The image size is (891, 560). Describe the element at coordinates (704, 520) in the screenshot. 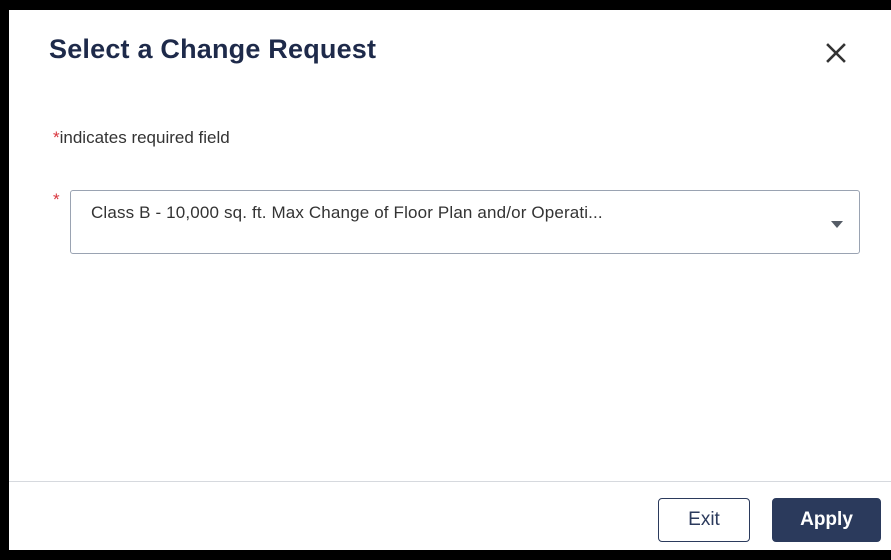

I see `exit-button: Exit` at that location.